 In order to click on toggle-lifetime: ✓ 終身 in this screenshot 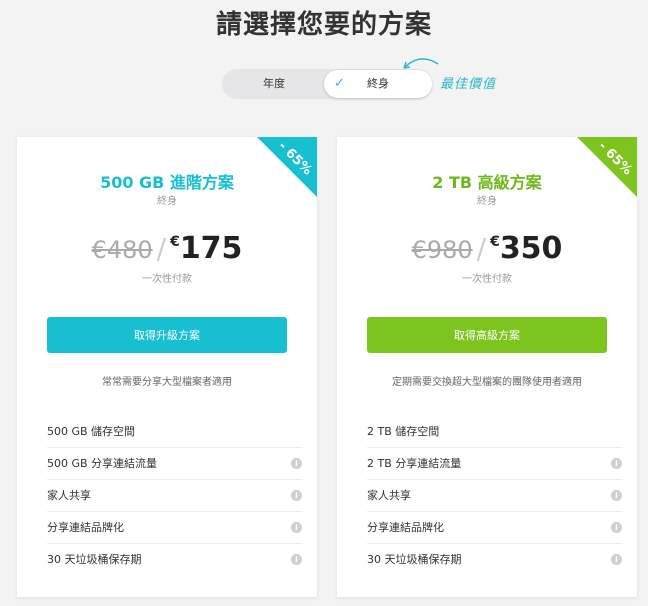, I will do `click(378, 84)`.